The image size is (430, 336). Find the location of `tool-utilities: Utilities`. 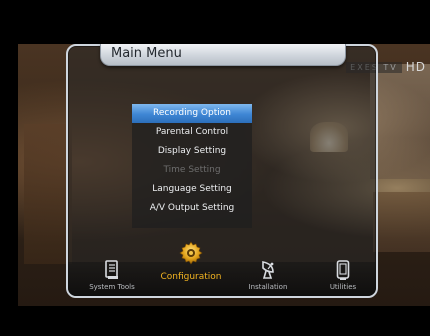

tool-utilities: Utilities is located at coordinates (343, 278).